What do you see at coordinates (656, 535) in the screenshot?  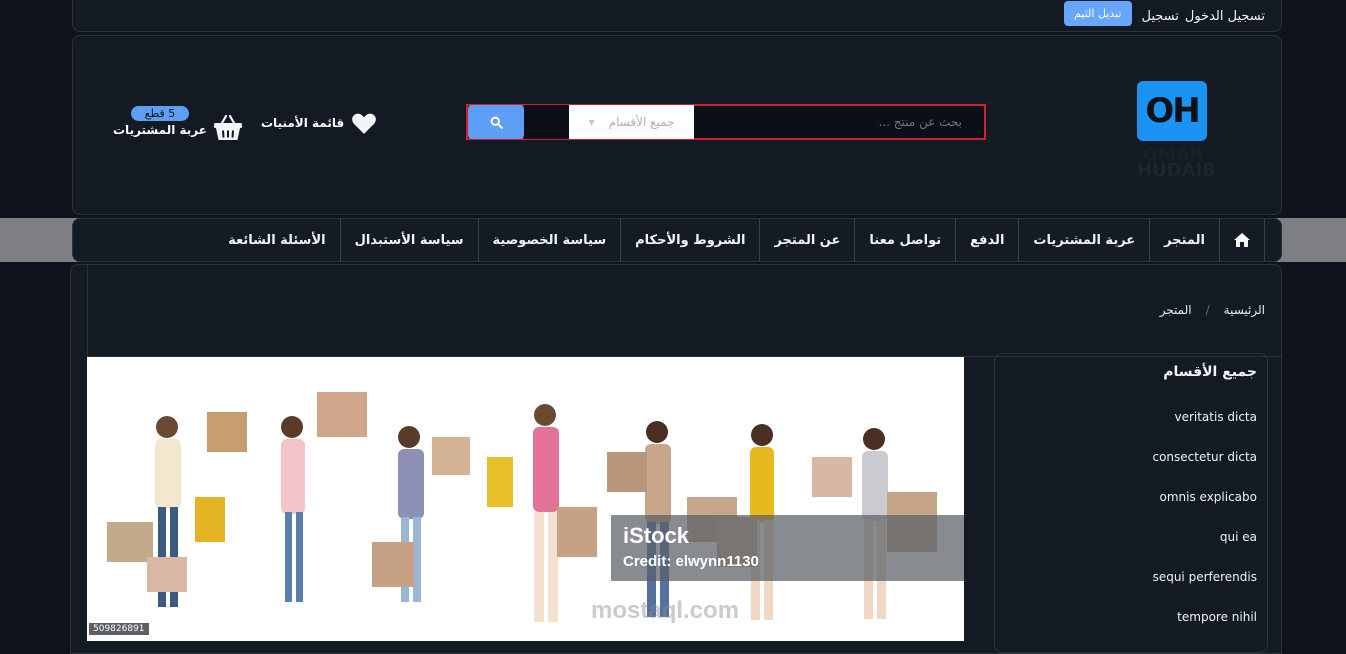 I see `istock-brand: iStock` at bounding box center [656, 535].